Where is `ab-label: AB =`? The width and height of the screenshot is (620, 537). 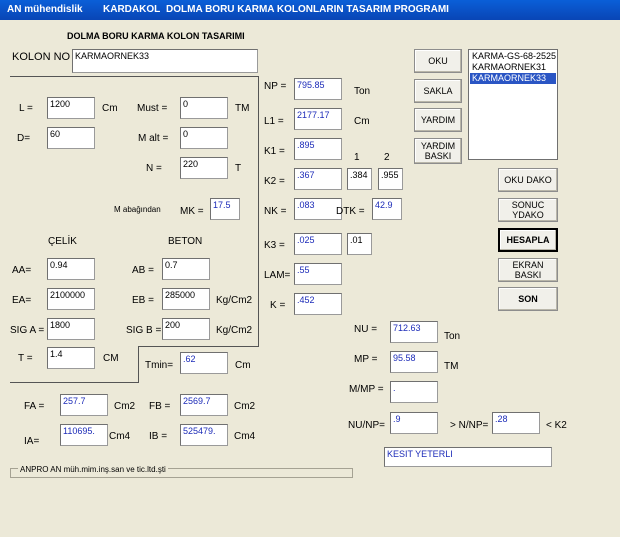
ab-label: AB = is located at coordinates (143, 270).